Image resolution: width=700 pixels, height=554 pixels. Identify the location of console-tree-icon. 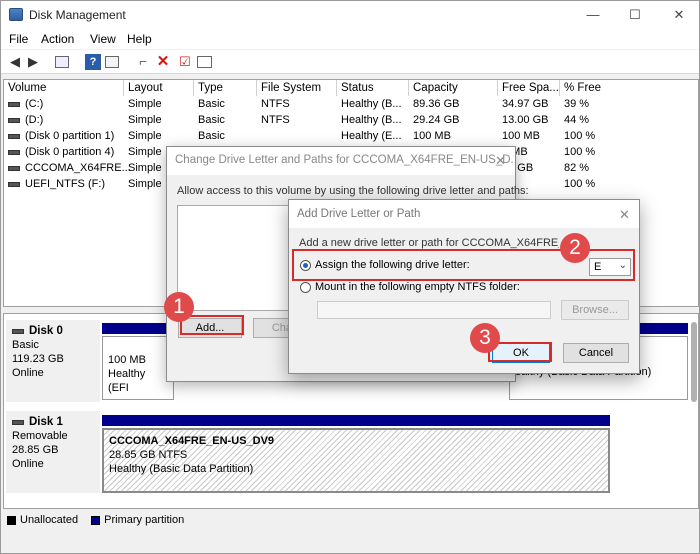
(62, 62).